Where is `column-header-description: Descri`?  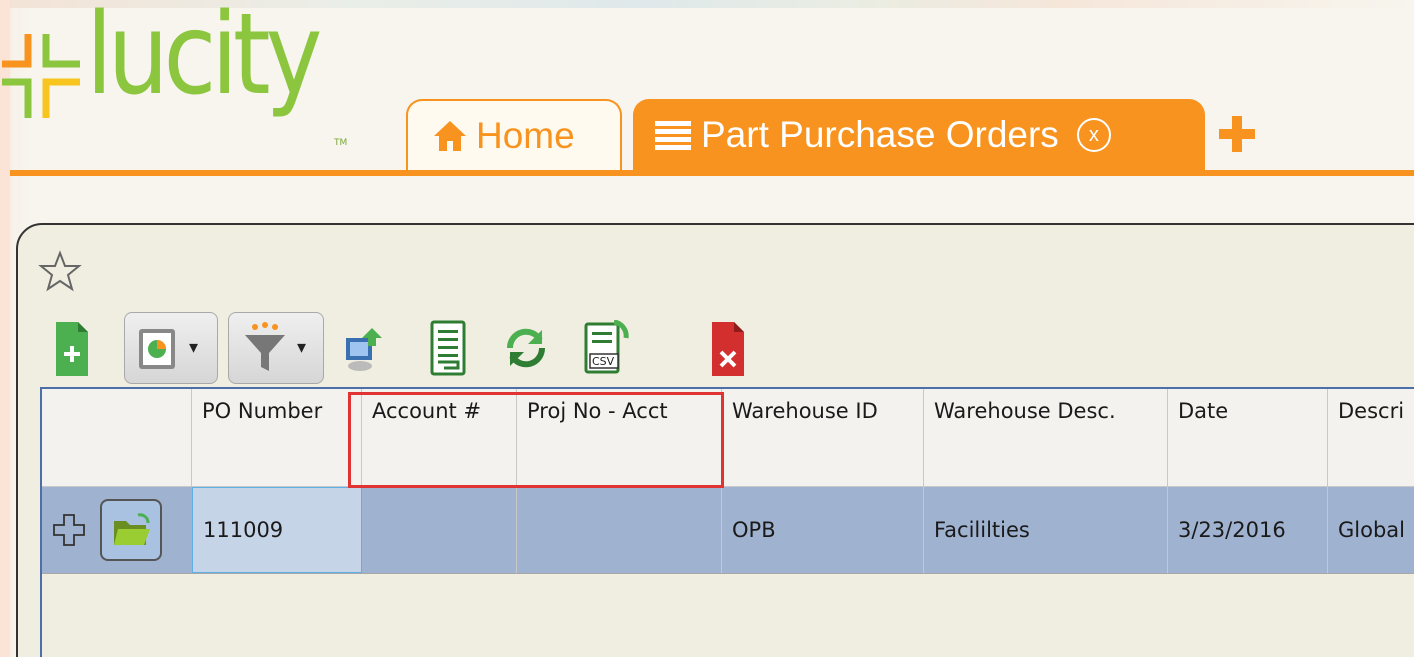 column-header-description: Descri is located at coordinates (1371, 438).